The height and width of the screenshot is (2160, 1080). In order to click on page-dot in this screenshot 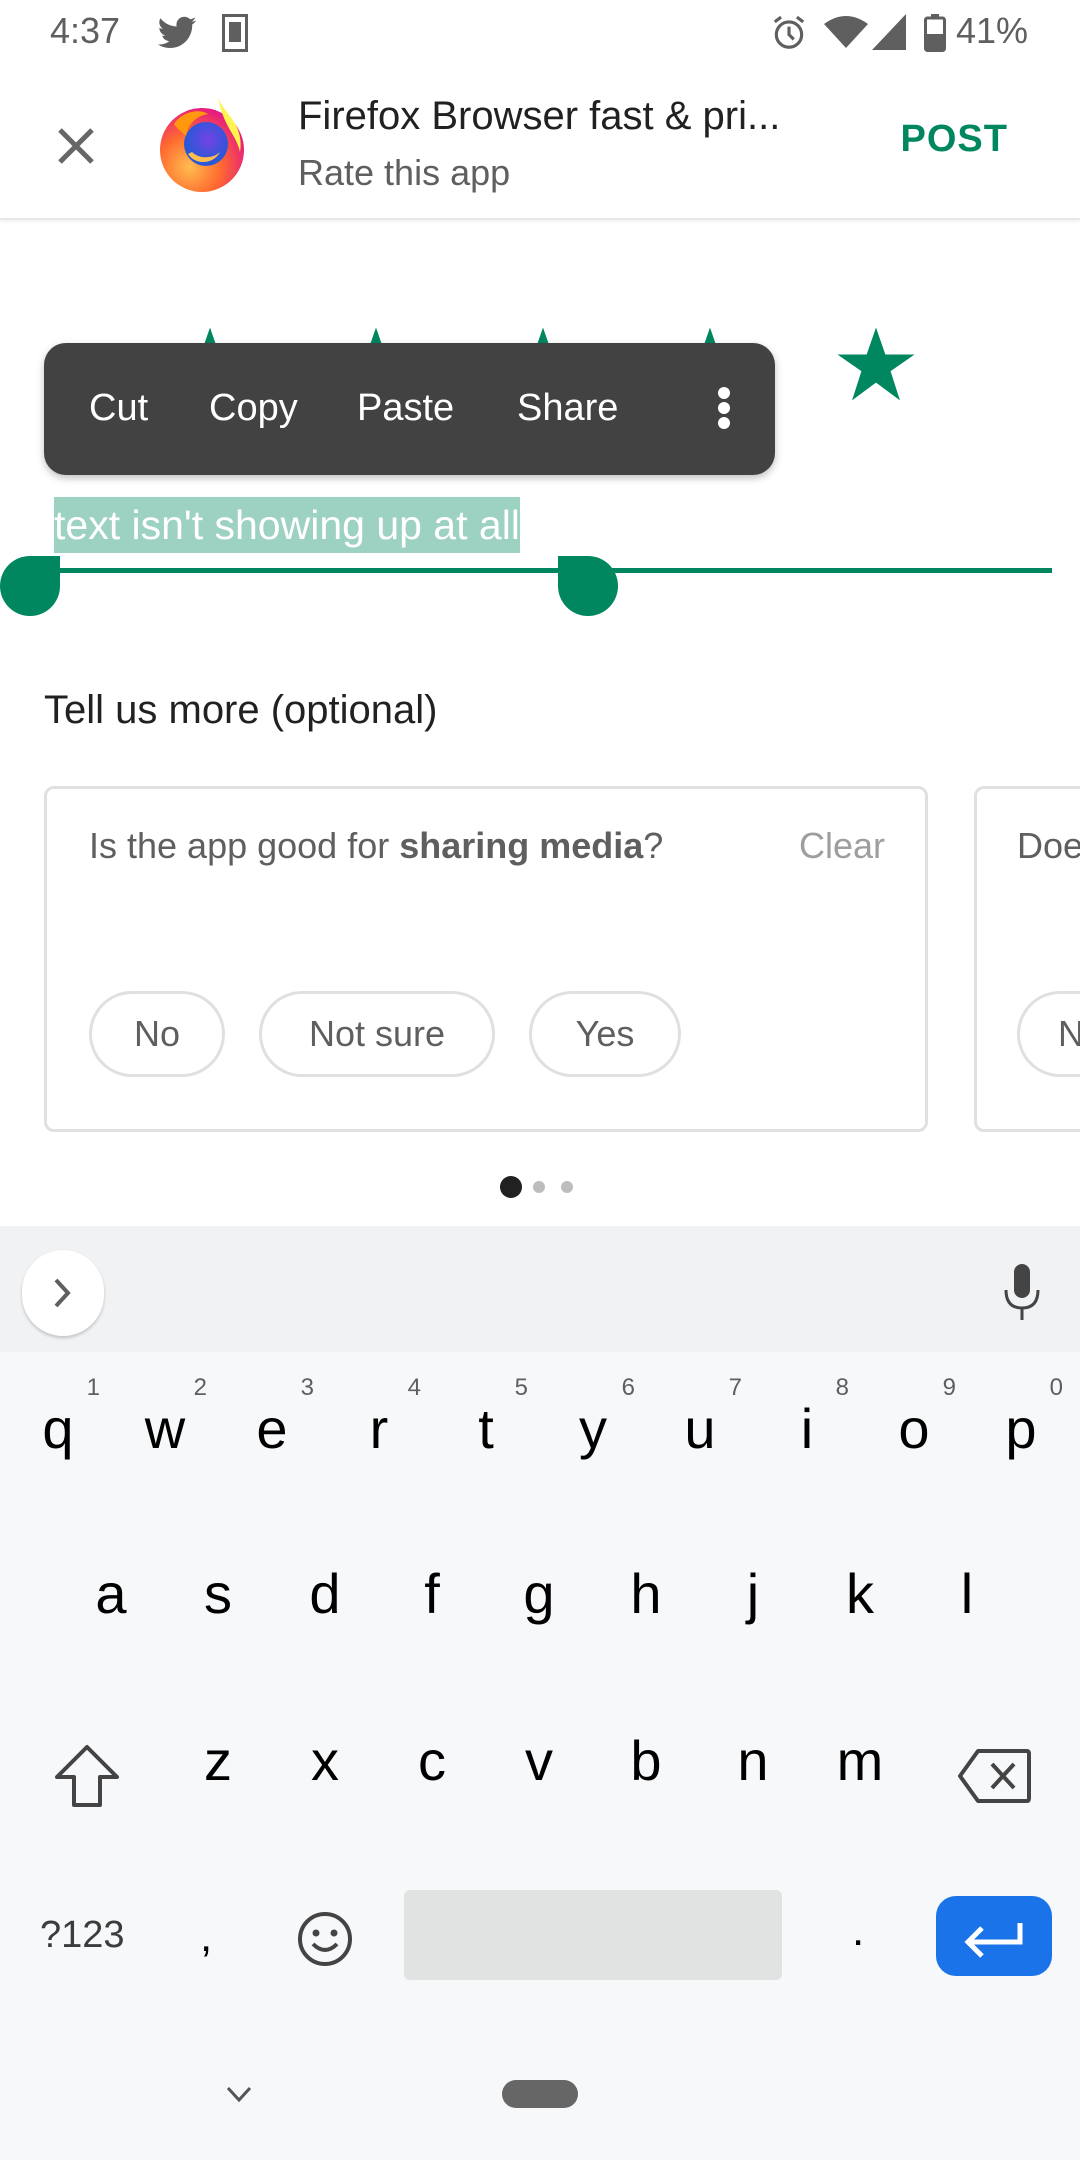, I will do `click(567, 1187)`.